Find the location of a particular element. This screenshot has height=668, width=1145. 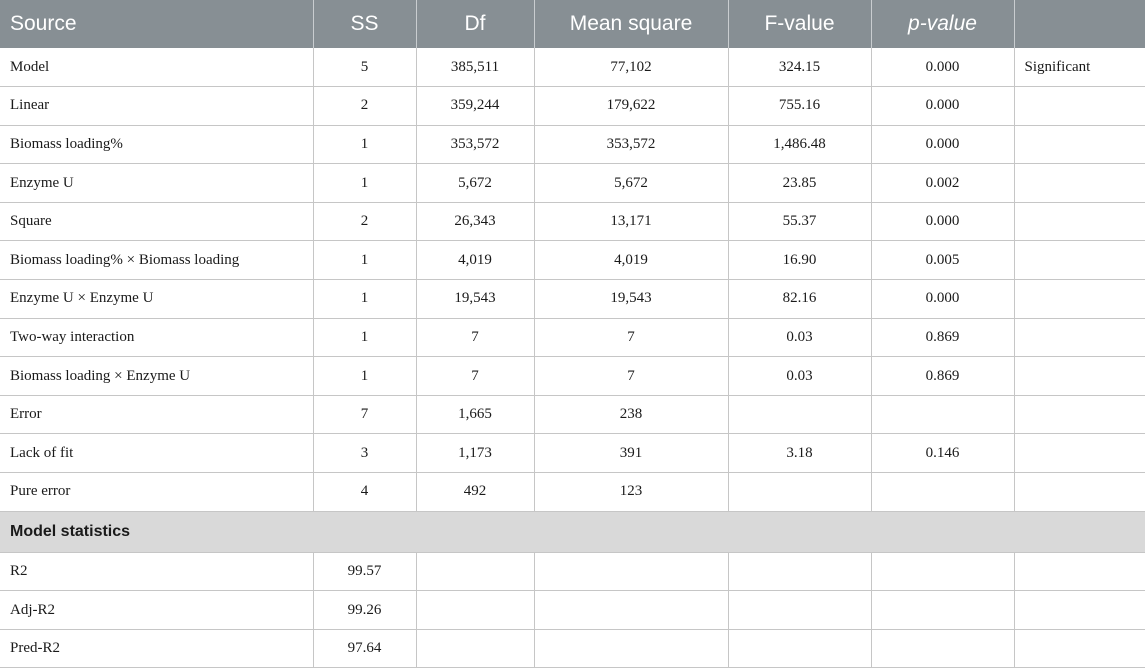

cell-df: 385,511 is located at coordinates (475, 68).